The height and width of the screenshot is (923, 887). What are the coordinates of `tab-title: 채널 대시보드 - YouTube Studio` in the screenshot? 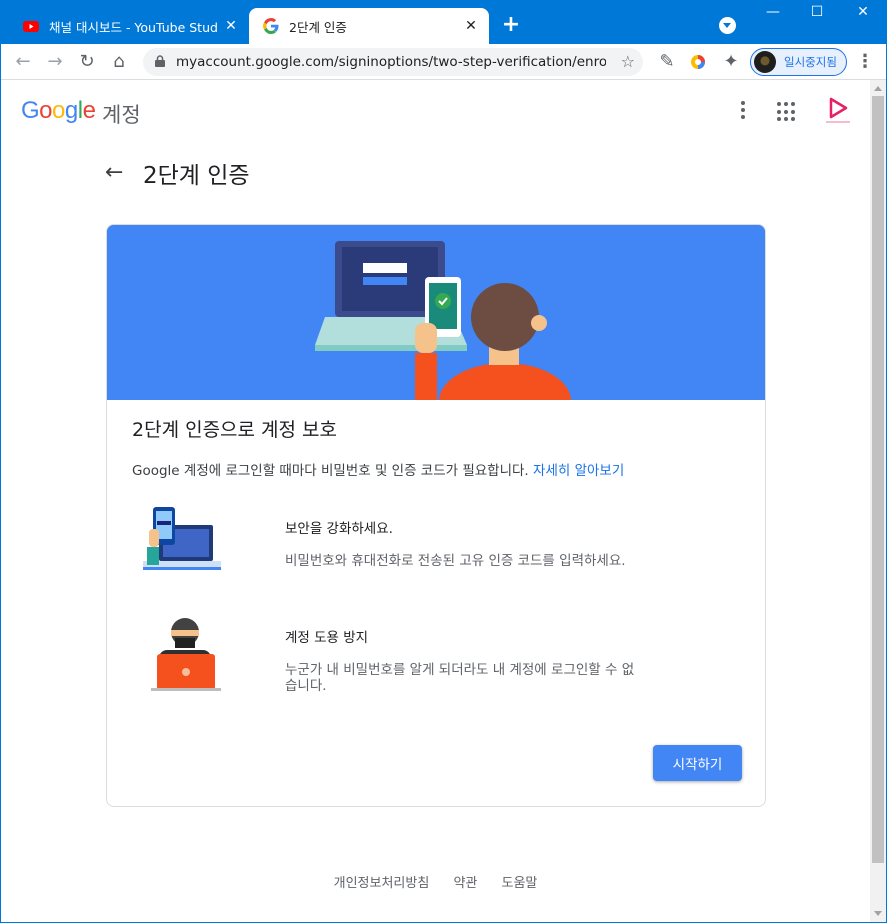 It's located at (134, 27).